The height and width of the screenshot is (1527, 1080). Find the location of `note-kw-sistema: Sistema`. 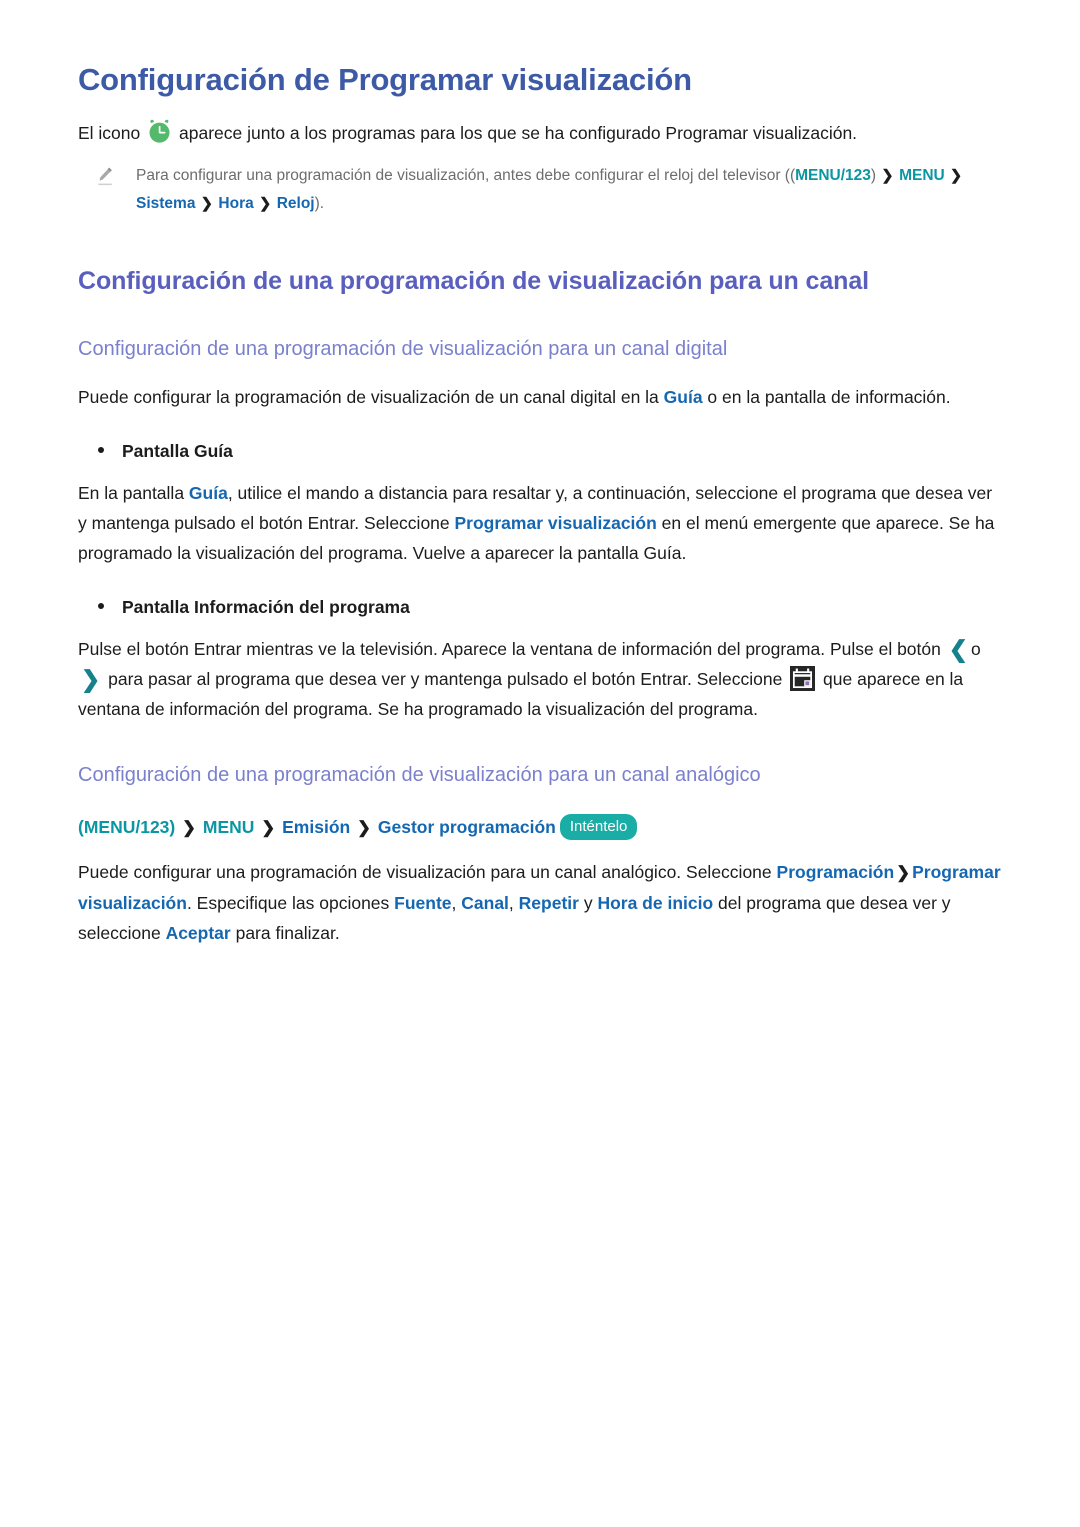

note-kw-sistema: Sistema is located at coordinates (166, 203).